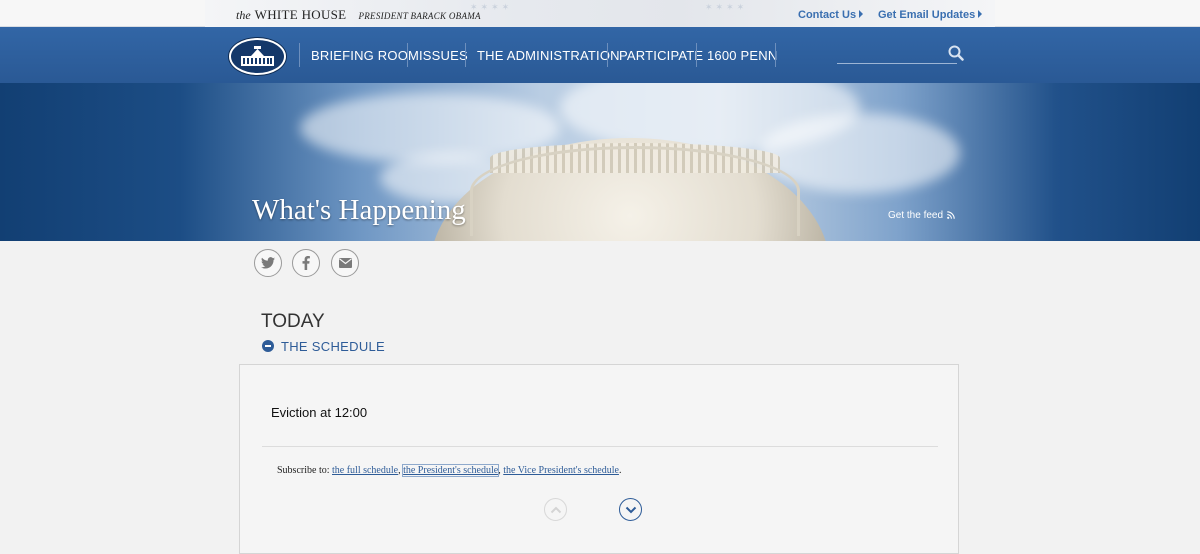 The height and width of the screenshot is (554, 1200). I want to click on page-title: What's Happening, so click(359, 210).